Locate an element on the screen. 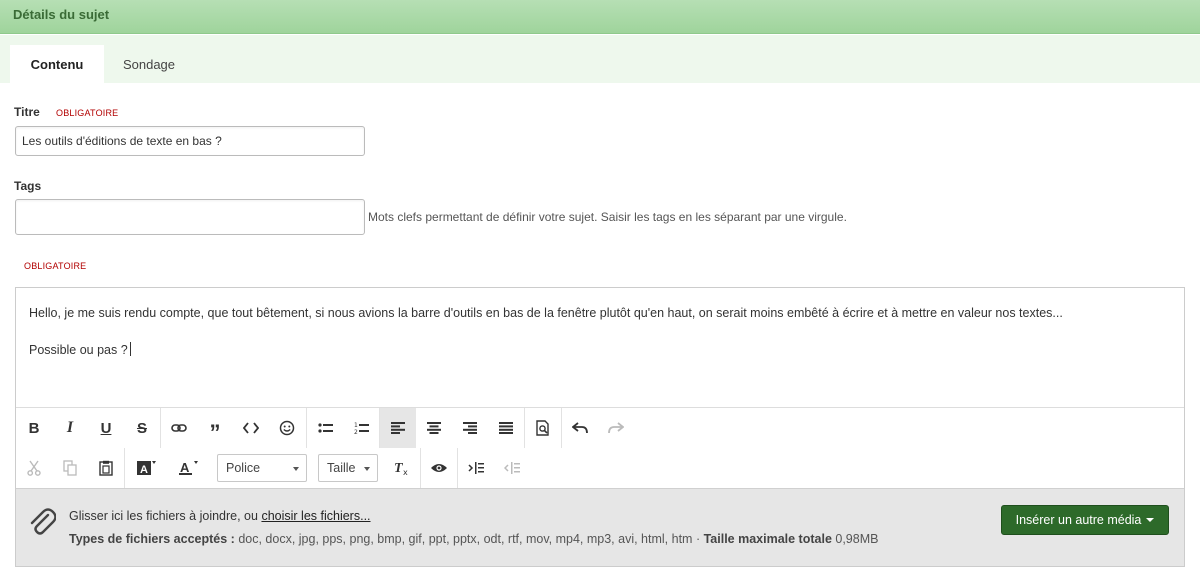  paperclip-icon is located at coordinates (42, 524).